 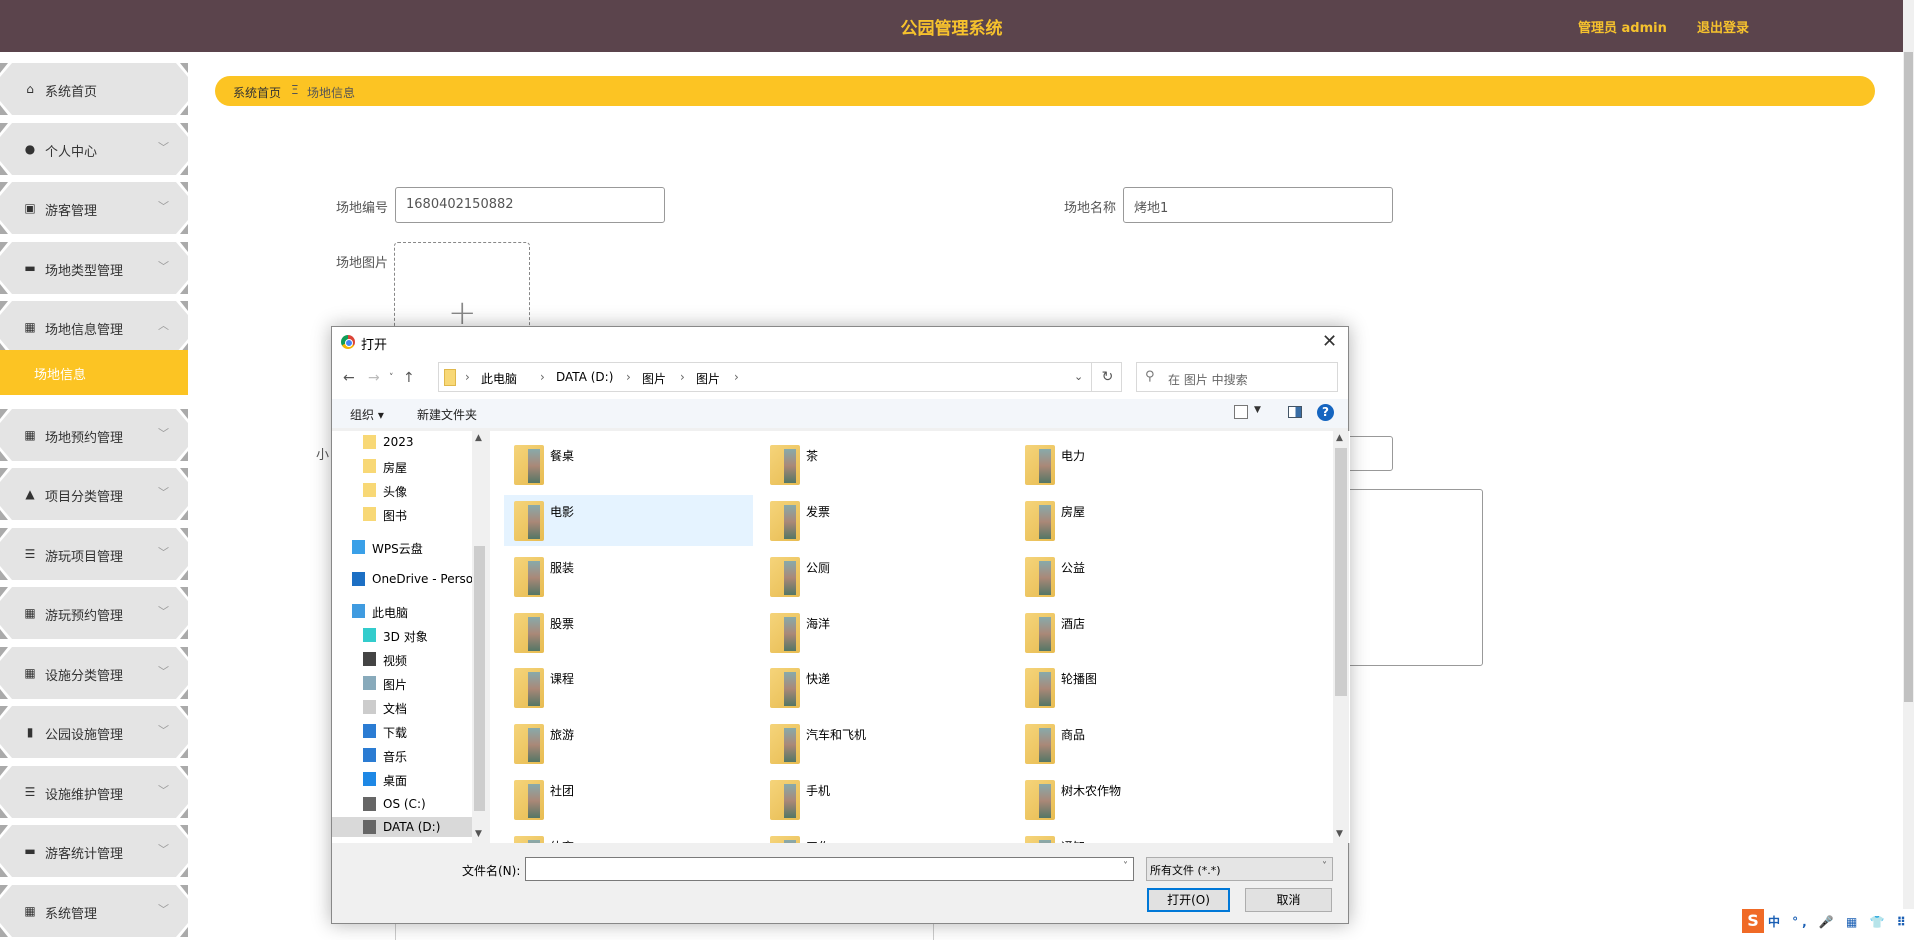 What do you see at coordinates (402, 442) in the screenshot?
I see `nav-item: 2023` at bounding box center [402, 442].